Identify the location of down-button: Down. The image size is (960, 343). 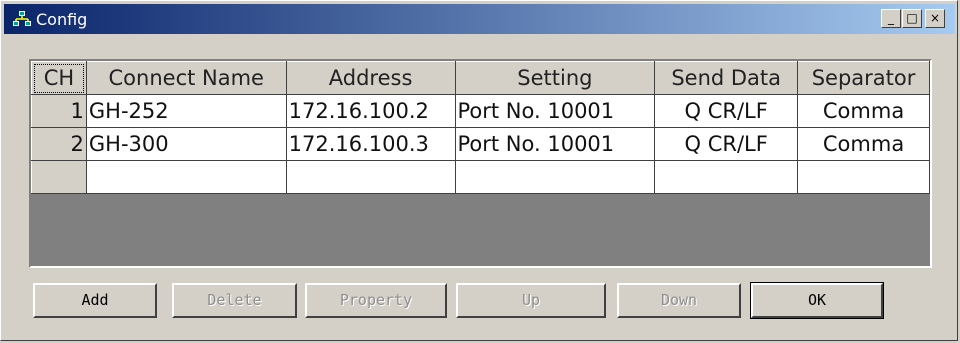
(679, 300).